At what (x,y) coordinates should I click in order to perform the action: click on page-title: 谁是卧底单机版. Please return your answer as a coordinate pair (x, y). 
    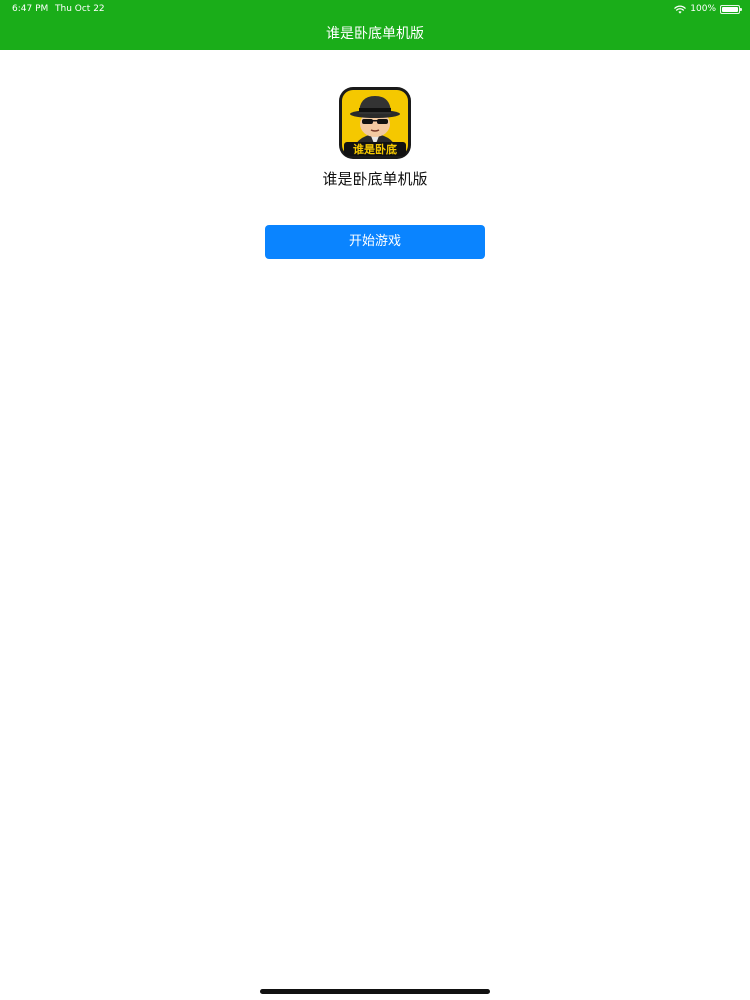
    Looking at the image, I should click on (375, 34).